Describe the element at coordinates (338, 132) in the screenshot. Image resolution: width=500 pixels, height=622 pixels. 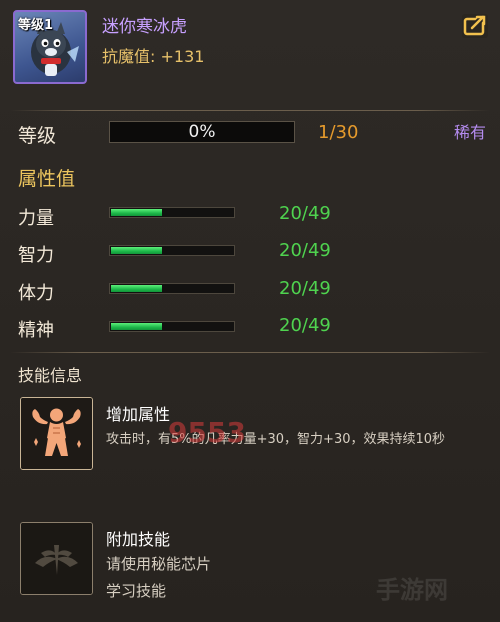
I see `level-count: 1/30` at that location.